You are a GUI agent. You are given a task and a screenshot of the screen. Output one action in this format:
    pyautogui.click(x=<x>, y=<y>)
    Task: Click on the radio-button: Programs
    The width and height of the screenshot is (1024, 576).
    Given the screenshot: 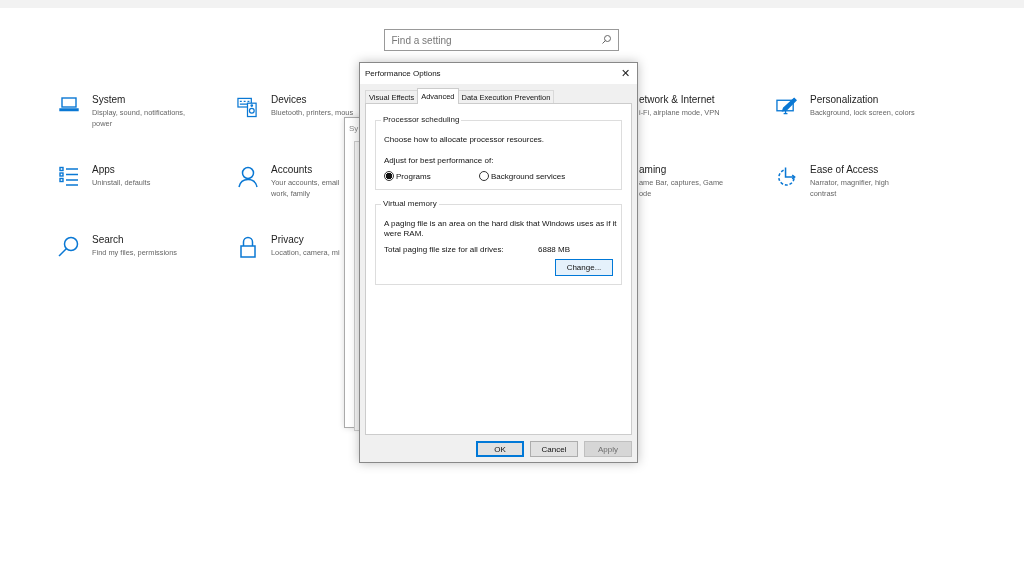 What is the action you would take?
    pyautogui.click(x=431, y=176)
    